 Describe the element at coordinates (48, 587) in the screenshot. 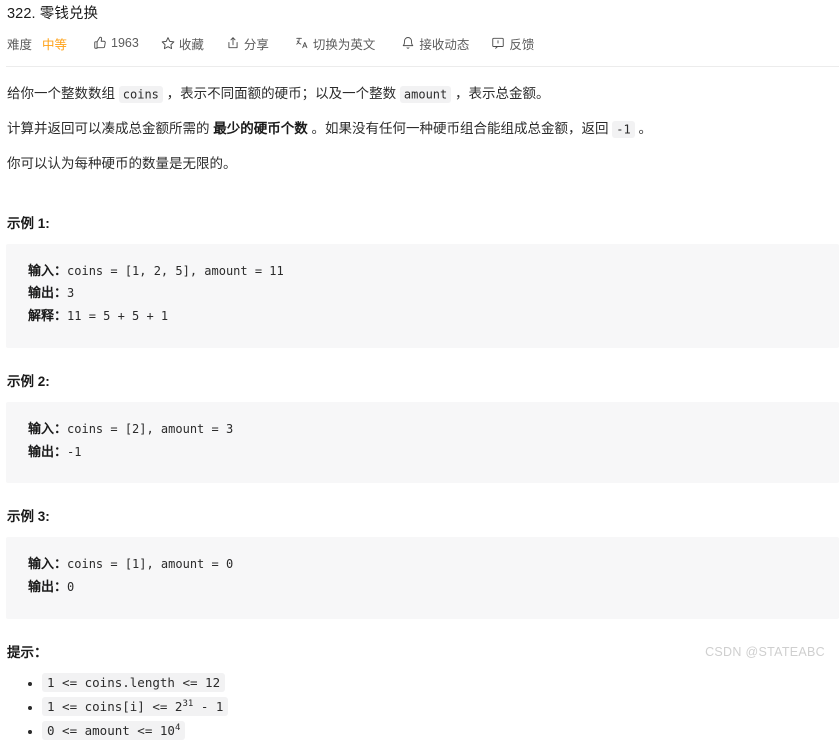

I see `example-3-output-label: 输出：` at that location.